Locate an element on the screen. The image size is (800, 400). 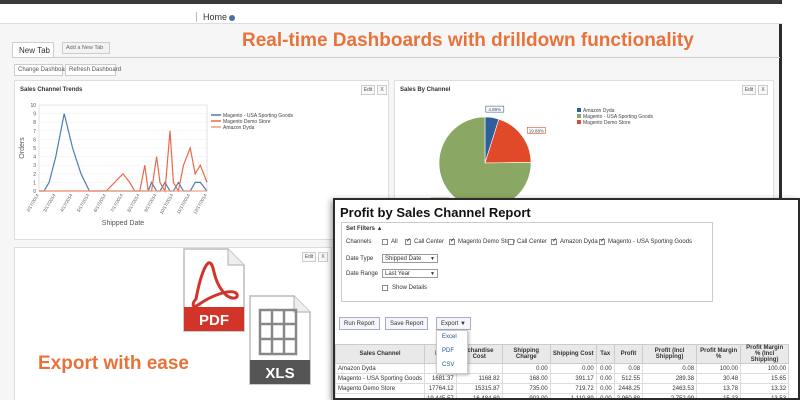
table-cell: 2,752.99 is located at coordinates (670, 395).